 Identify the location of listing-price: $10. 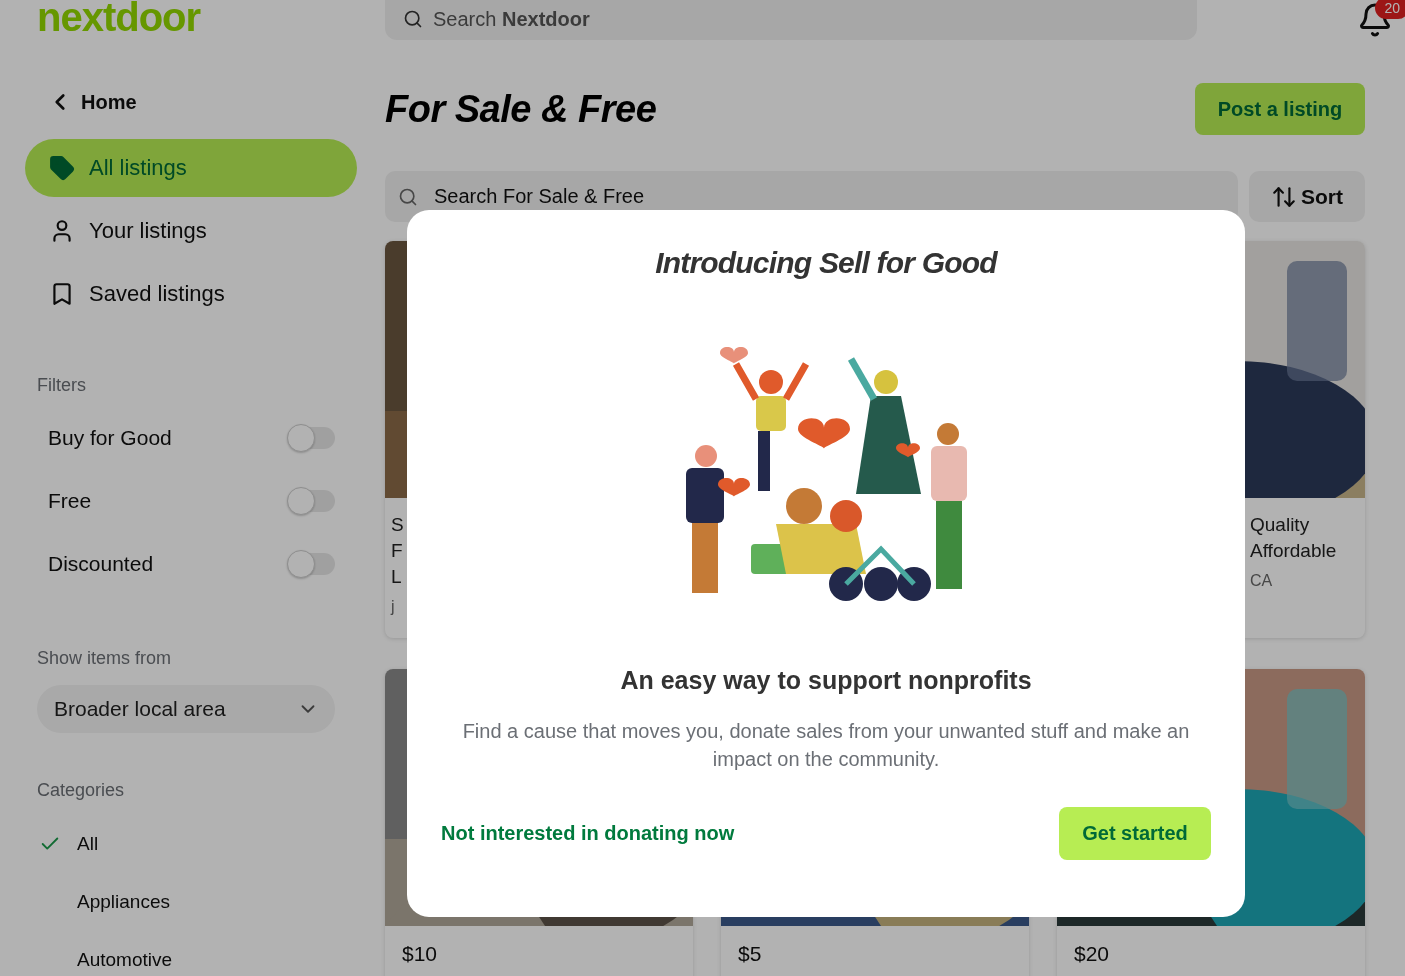
(420, 953).